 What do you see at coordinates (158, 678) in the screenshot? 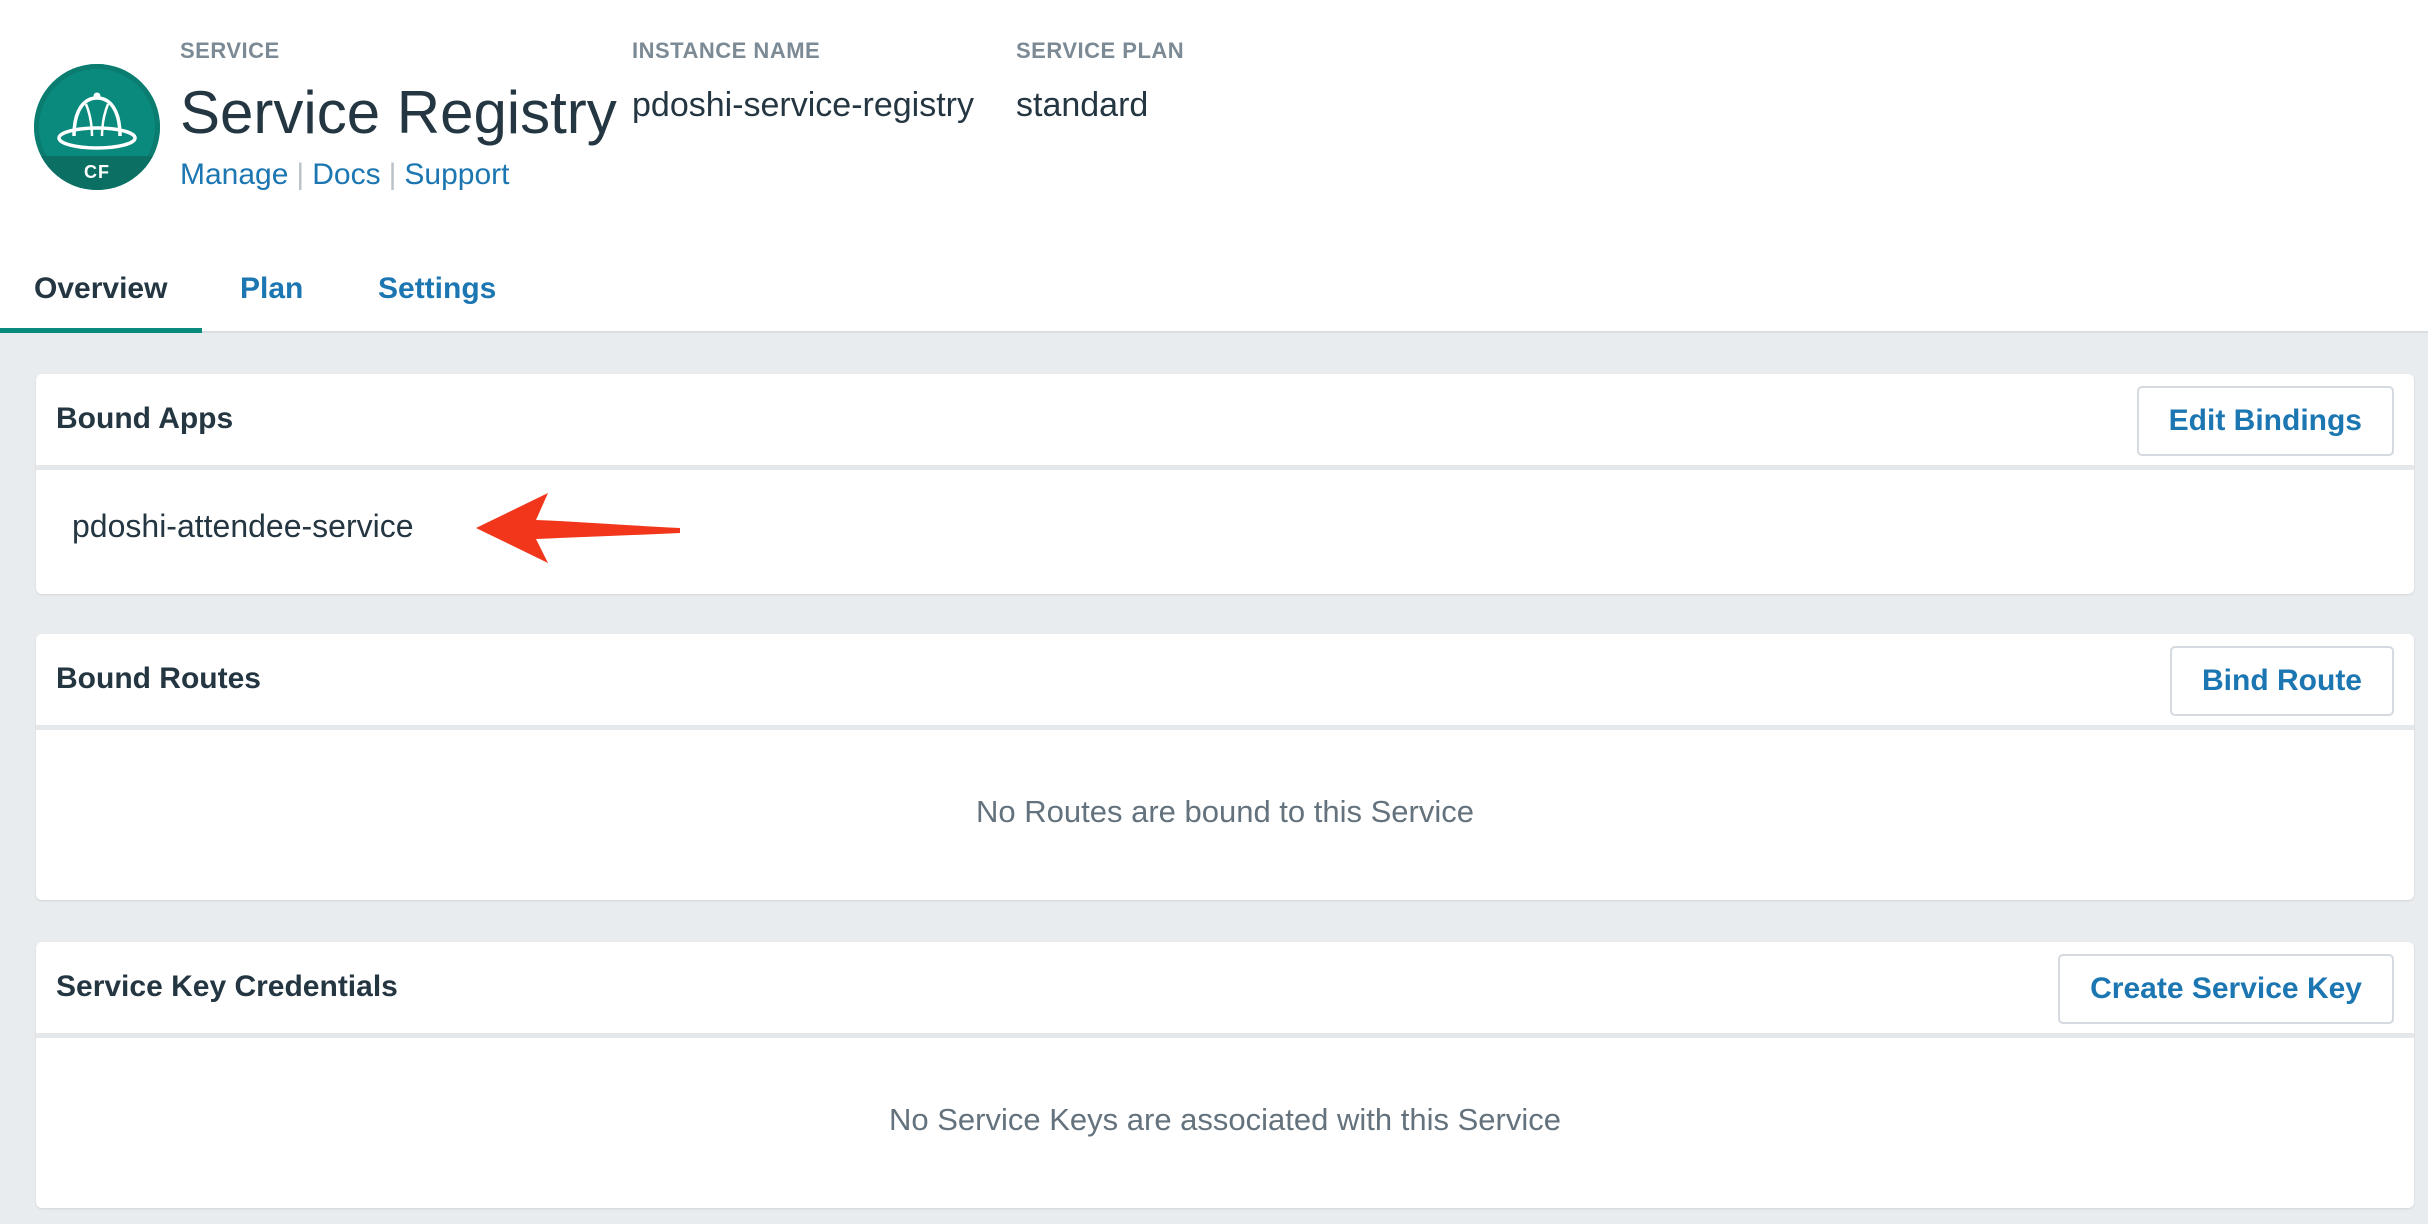
I see `bound-routes-title: Bound Routes` at bounding box center [158, 678].